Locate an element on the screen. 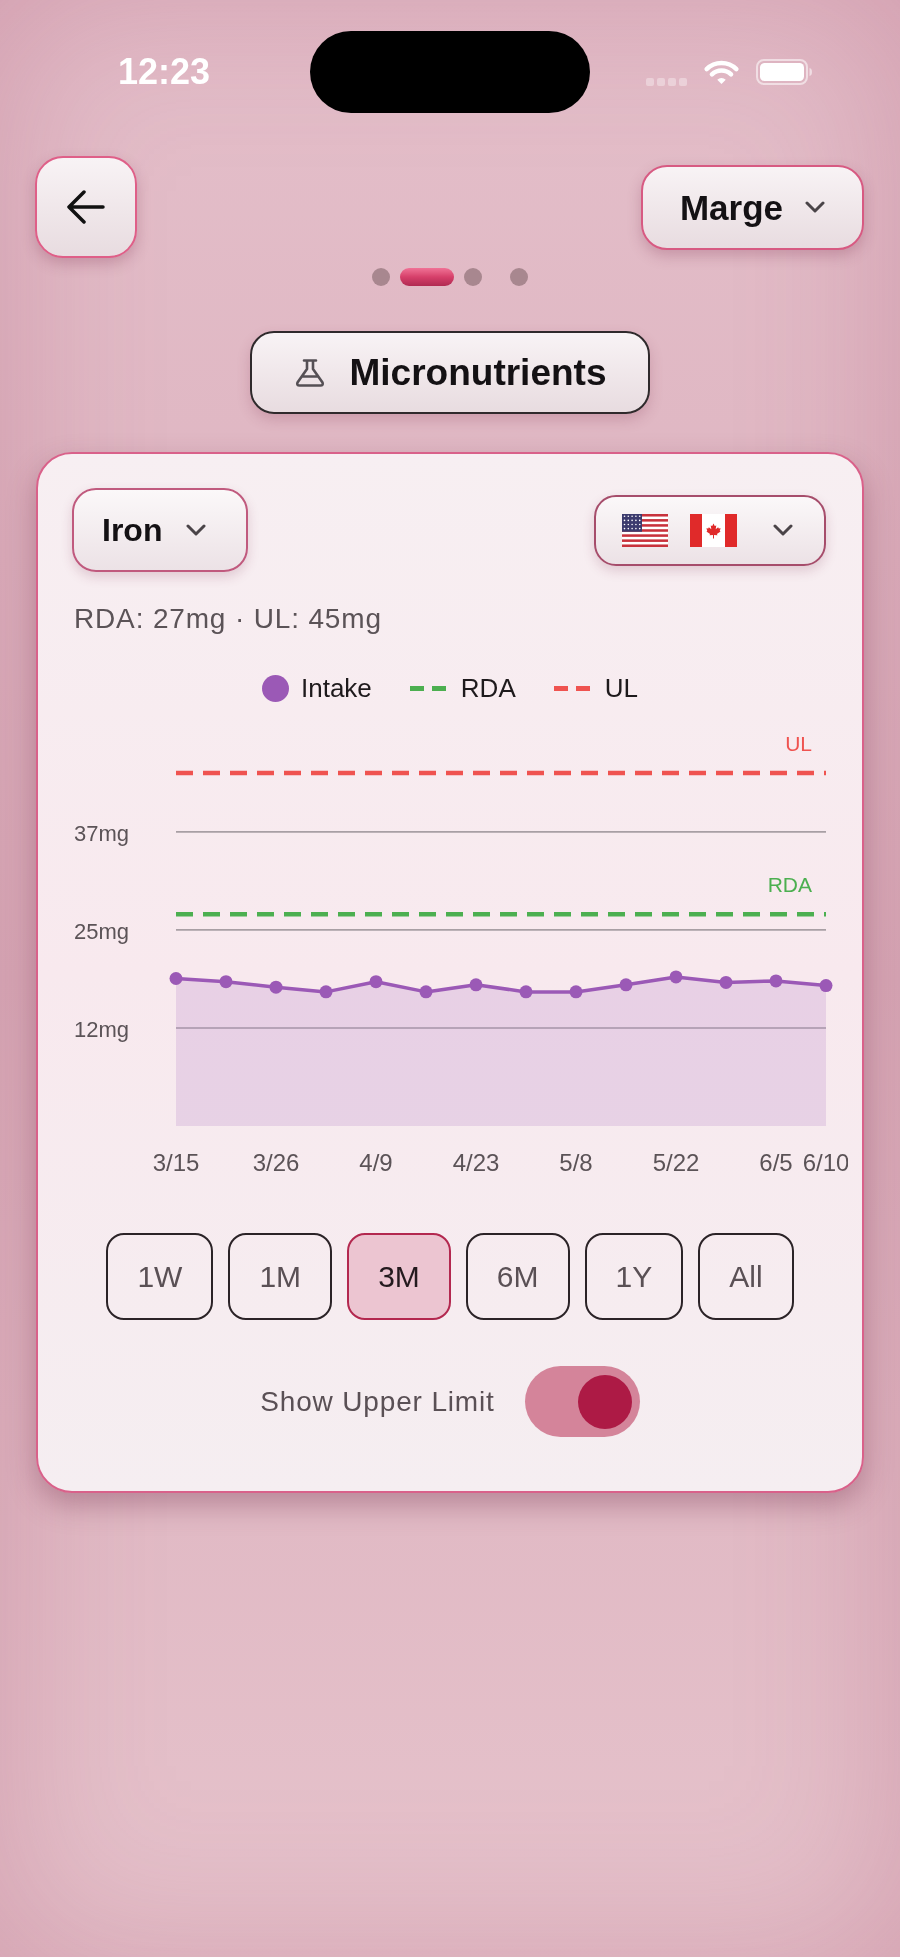  axis-label: 4/23 is located at coordinates (476, 1162).